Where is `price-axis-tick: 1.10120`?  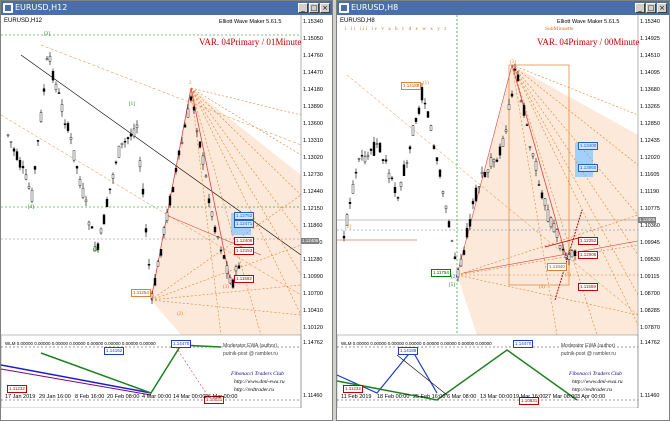
price-axis-tick: 1.10120 is located at coordinates (313, 328).